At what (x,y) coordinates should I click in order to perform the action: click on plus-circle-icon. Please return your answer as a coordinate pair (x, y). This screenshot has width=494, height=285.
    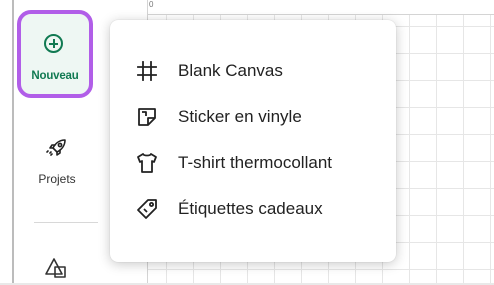
    Looking at the image, I should click on (53, 43).